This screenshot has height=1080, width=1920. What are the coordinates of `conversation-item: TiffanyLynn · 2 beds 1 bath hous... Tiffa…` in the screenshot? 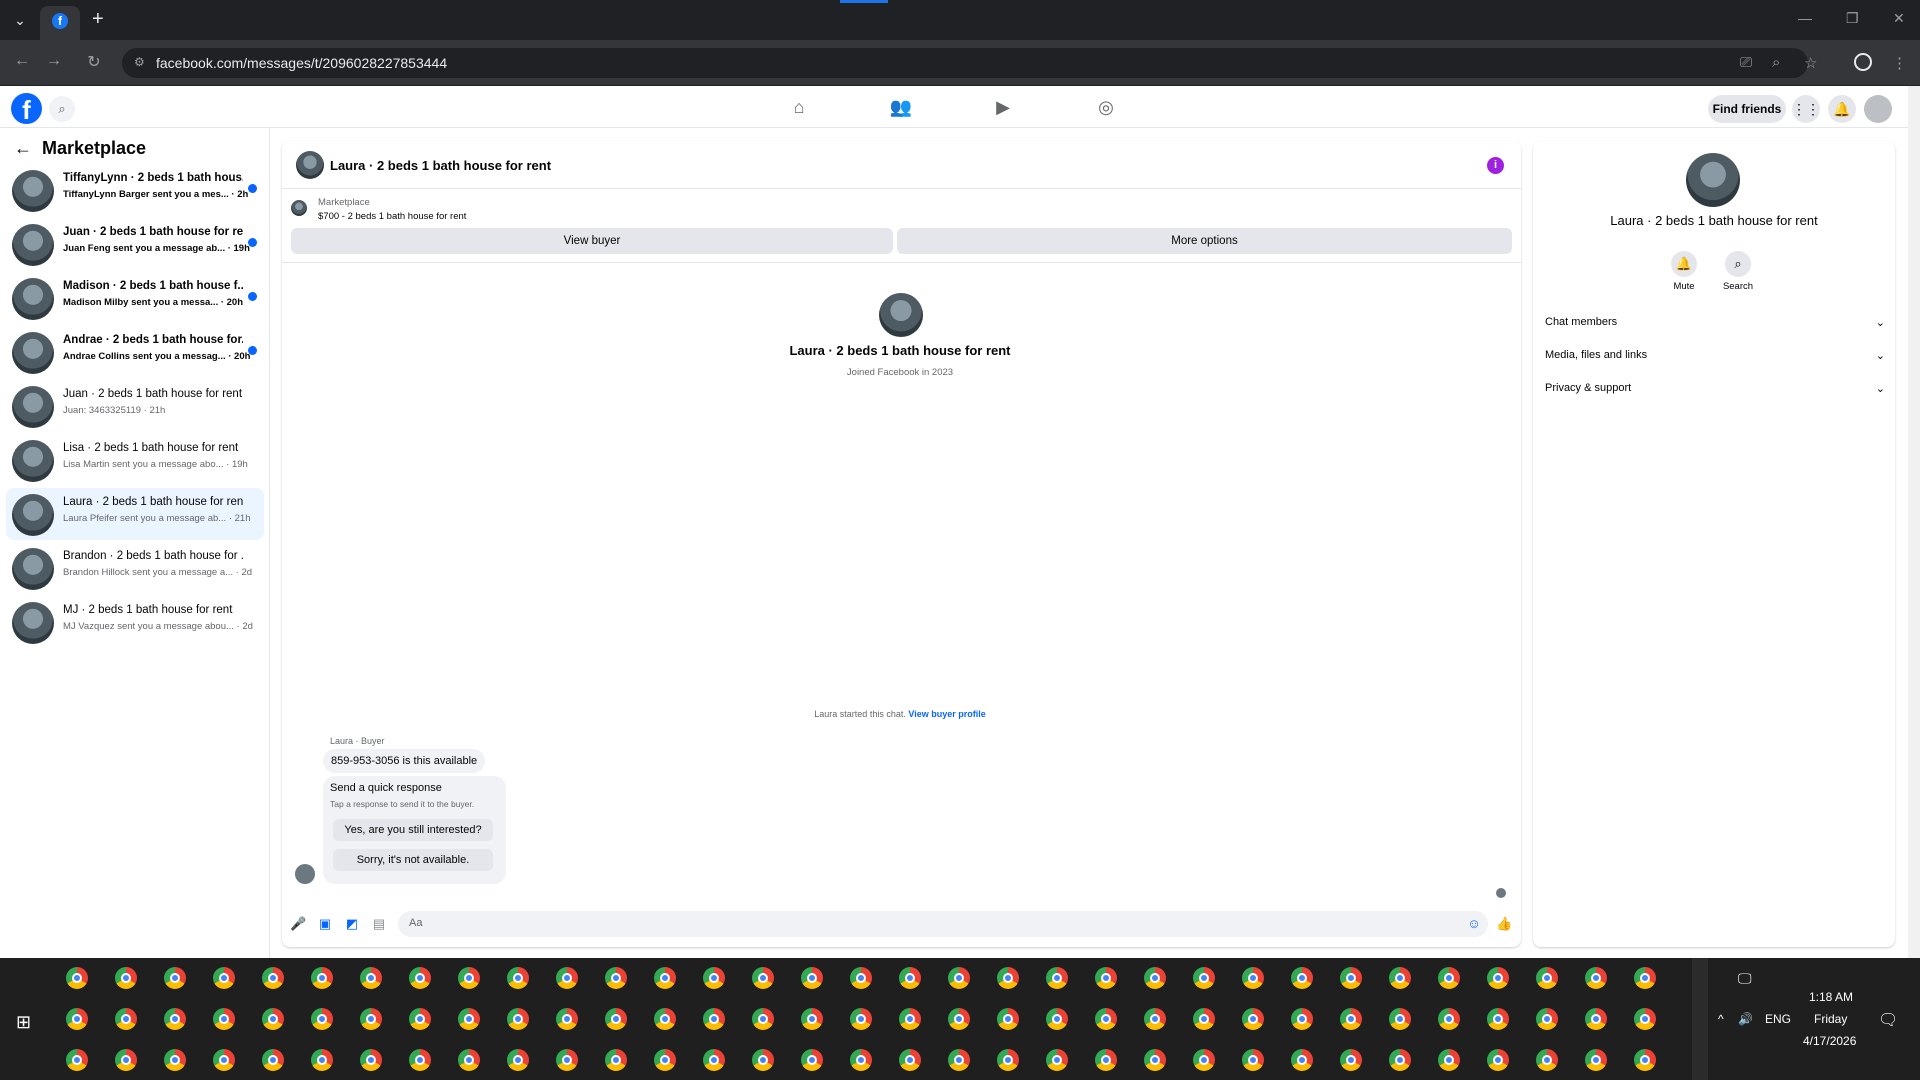 It's located at (135, 190).